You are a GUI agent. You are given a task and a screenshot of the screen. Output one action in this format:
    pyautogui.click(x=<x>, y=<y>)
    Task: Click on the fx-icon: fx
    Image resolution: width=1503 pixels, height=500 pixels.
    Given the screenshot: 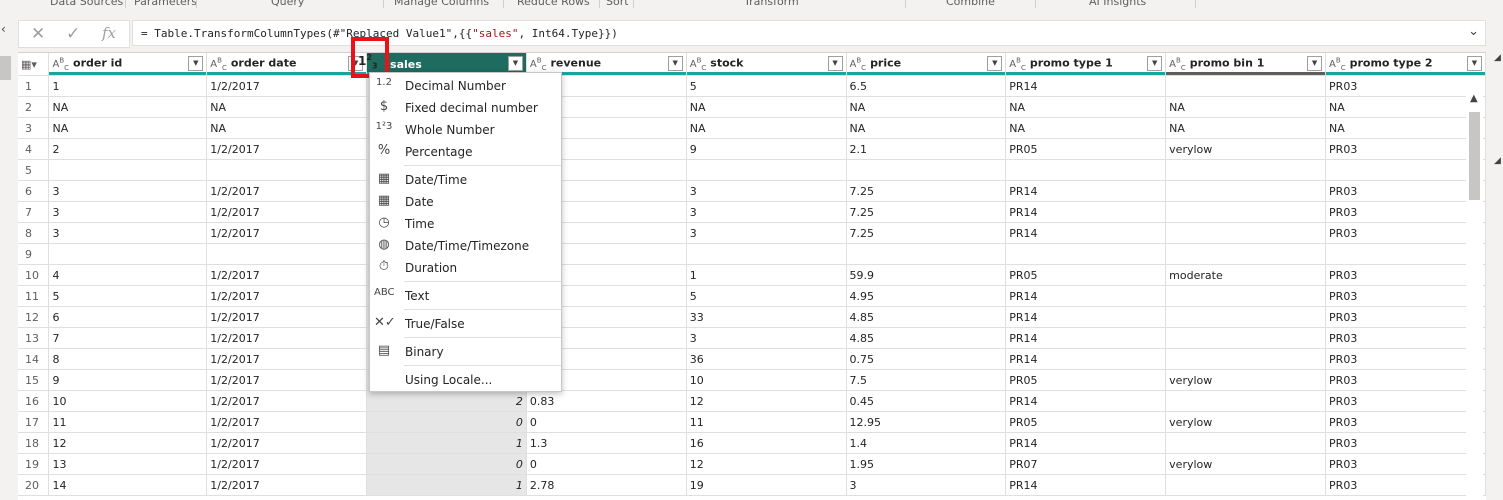 What is the action you would take?
    pyautogui.click(x=109, y=33)
    